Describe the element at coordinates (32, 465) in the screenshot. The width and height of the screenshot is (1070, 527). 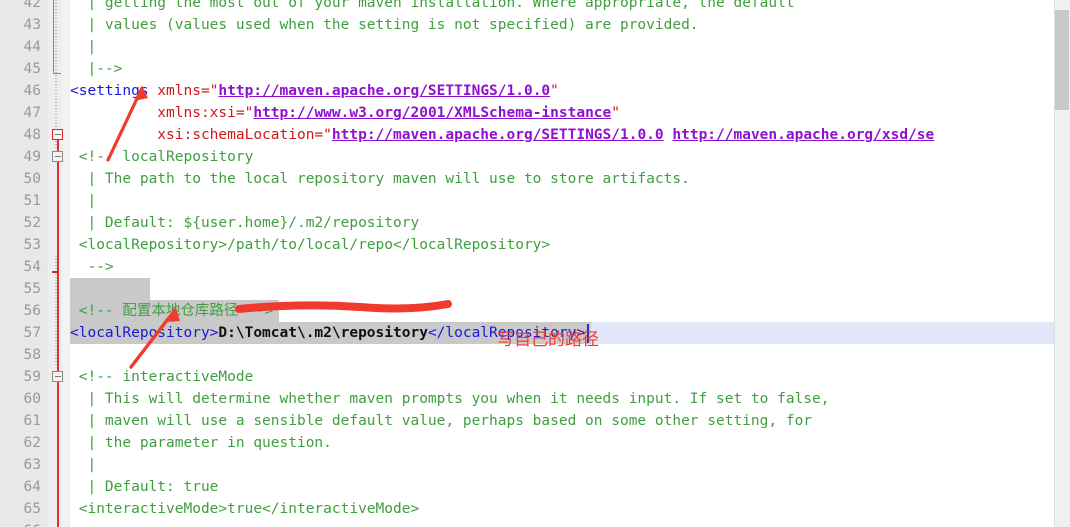
I see `line-number: 63` at that location.